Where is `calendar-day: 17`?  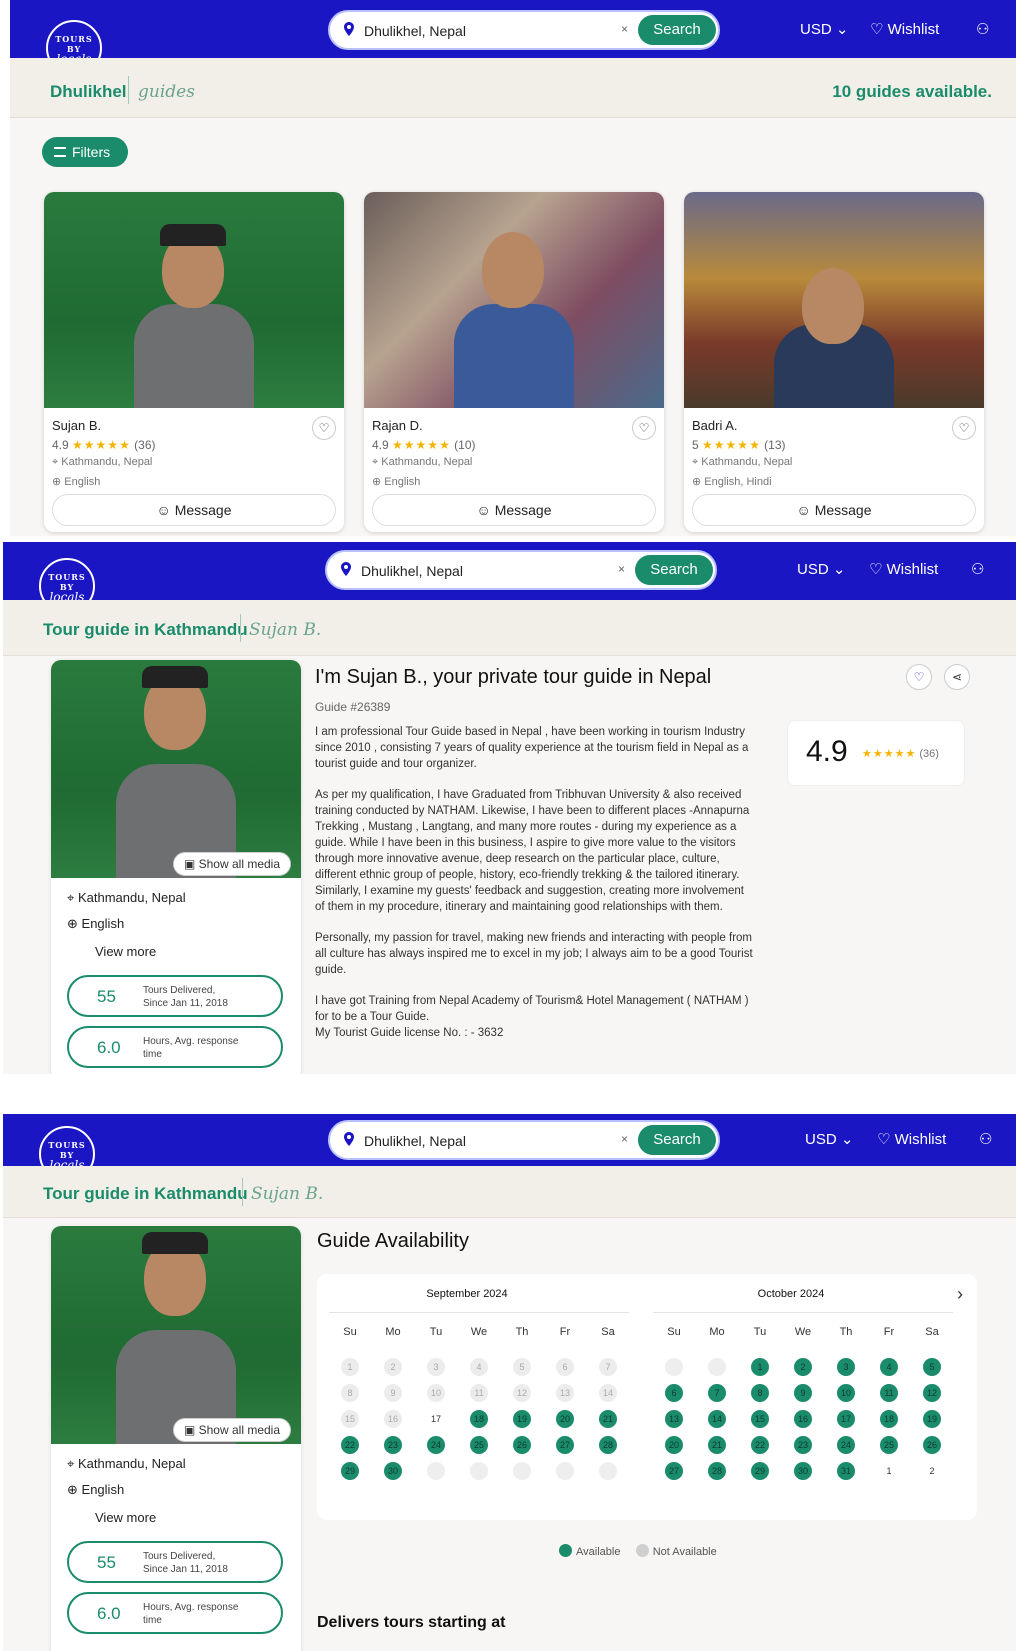
calendar-day: 17 is located at coordinates (846, 1419).